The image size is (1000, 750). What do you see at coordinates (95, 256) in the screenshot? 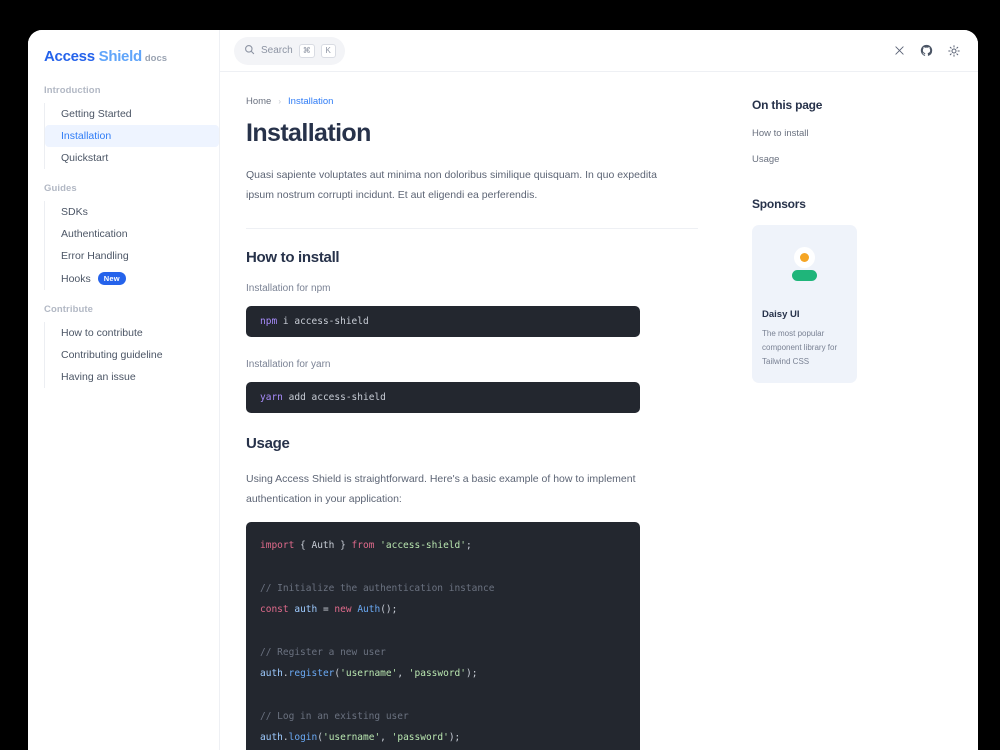
I see `sidebar-item-label: Error Handling` at bounding box center [95, 256].